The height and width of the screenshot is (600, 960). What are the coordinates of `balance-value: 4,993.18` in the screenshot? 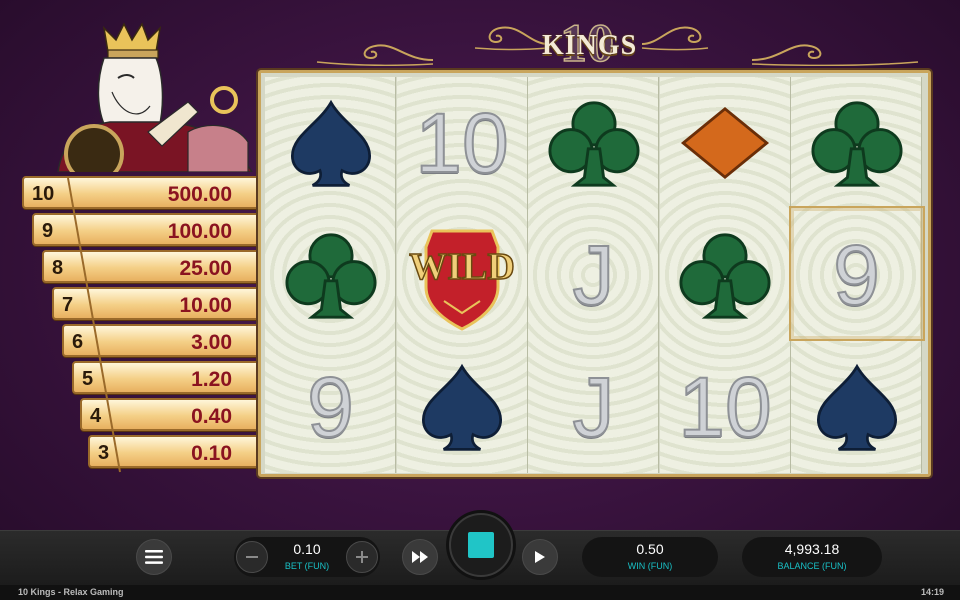 It's located at (812, 549).